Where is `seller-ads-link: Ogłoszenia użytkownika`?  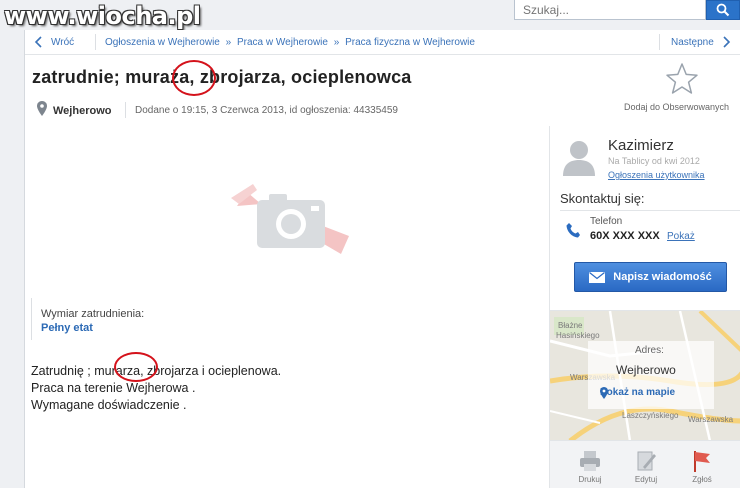
seller-ads-link: Ogłoszenia użytkownika is located at coordinates (656, 175).